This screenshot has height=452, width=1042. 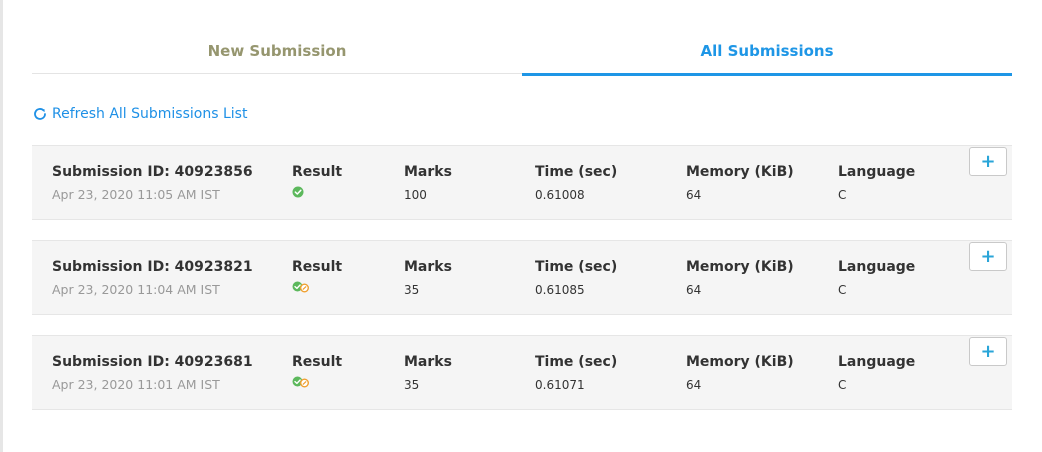 I want to click on time-value: 0.61008, so click(x=560, y=195).